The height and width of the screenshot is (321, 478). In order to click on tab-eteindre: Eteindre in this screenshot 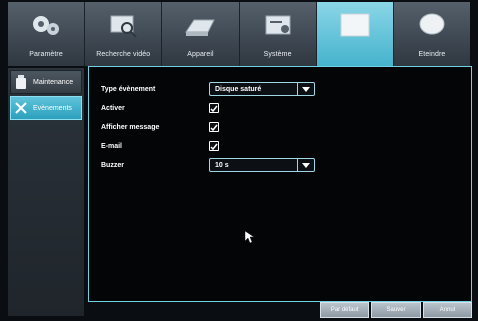, I will do `click(432, 34)`.